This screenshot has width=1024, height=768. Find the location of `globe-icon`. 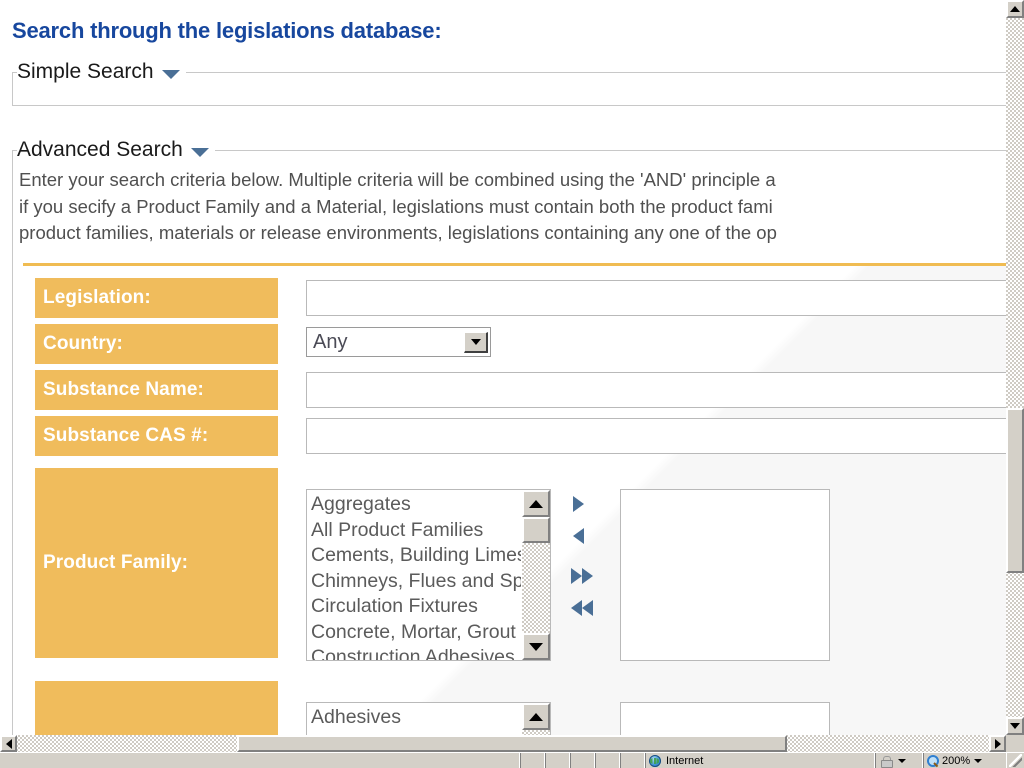

globe-icon is located at coordinates (655, 760).